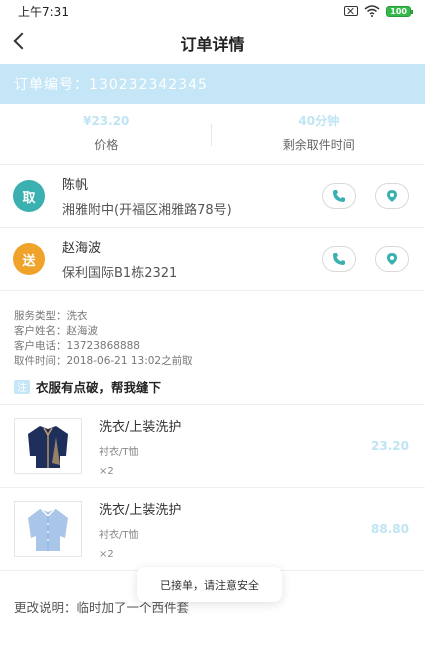  What do you see at coordinates (318, 144) in the screenshot?
I see `remaining-time-label: 剩余取件时间` at bounding box center [318, 144].